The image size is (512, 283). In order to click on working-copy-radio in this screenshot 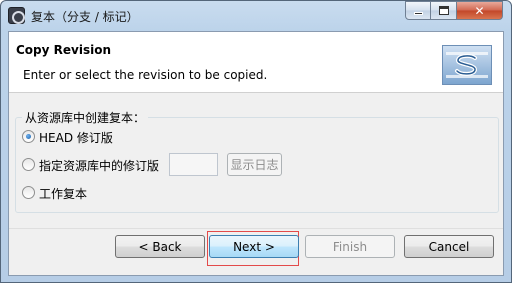, I will do `click(28, 192)`.